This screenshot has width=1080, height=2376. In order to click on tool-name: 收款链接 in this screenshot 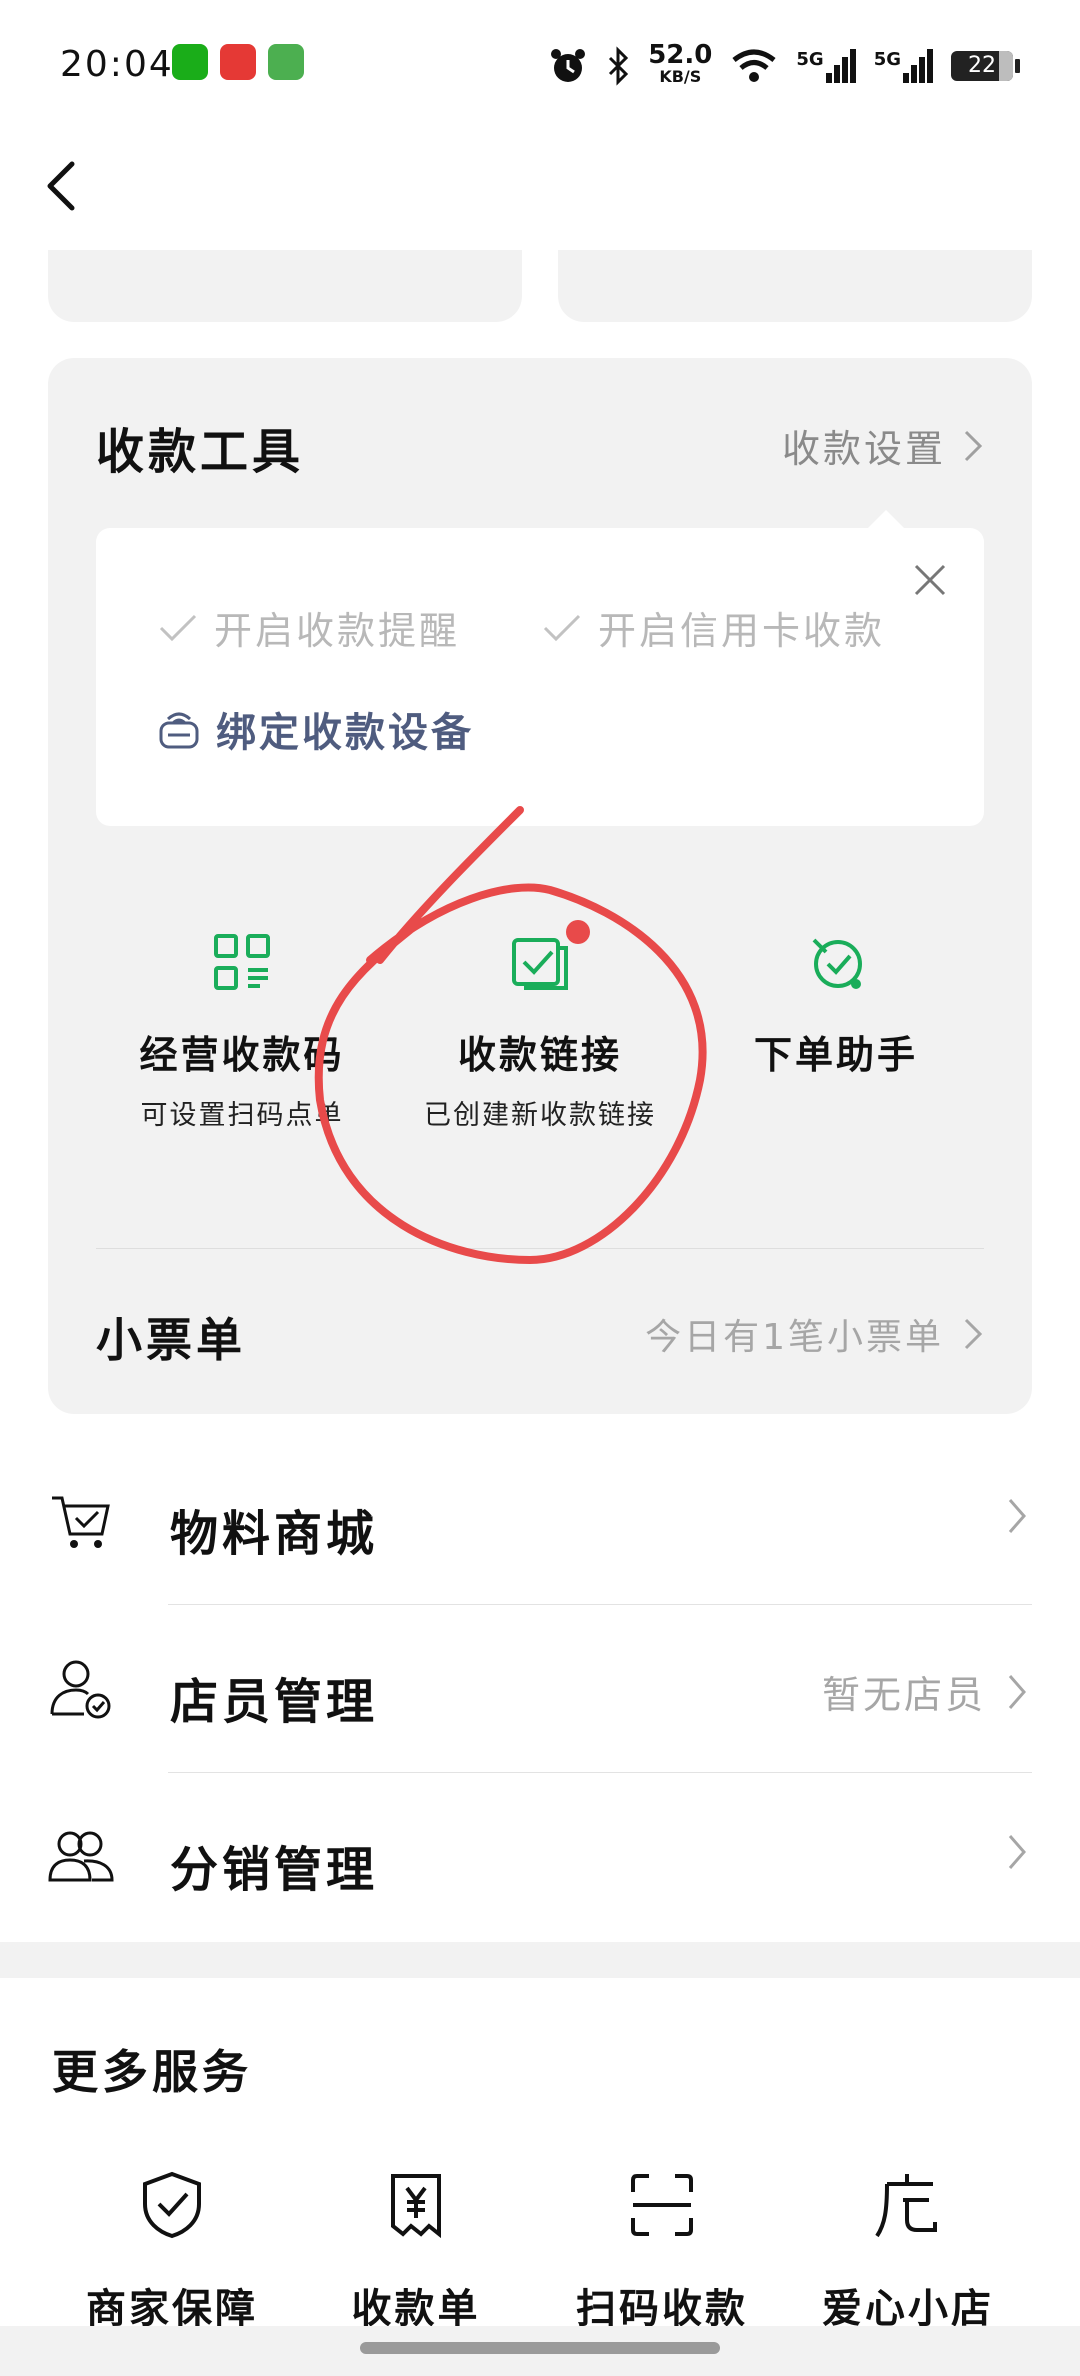, I will do `click(539, 1055)`.